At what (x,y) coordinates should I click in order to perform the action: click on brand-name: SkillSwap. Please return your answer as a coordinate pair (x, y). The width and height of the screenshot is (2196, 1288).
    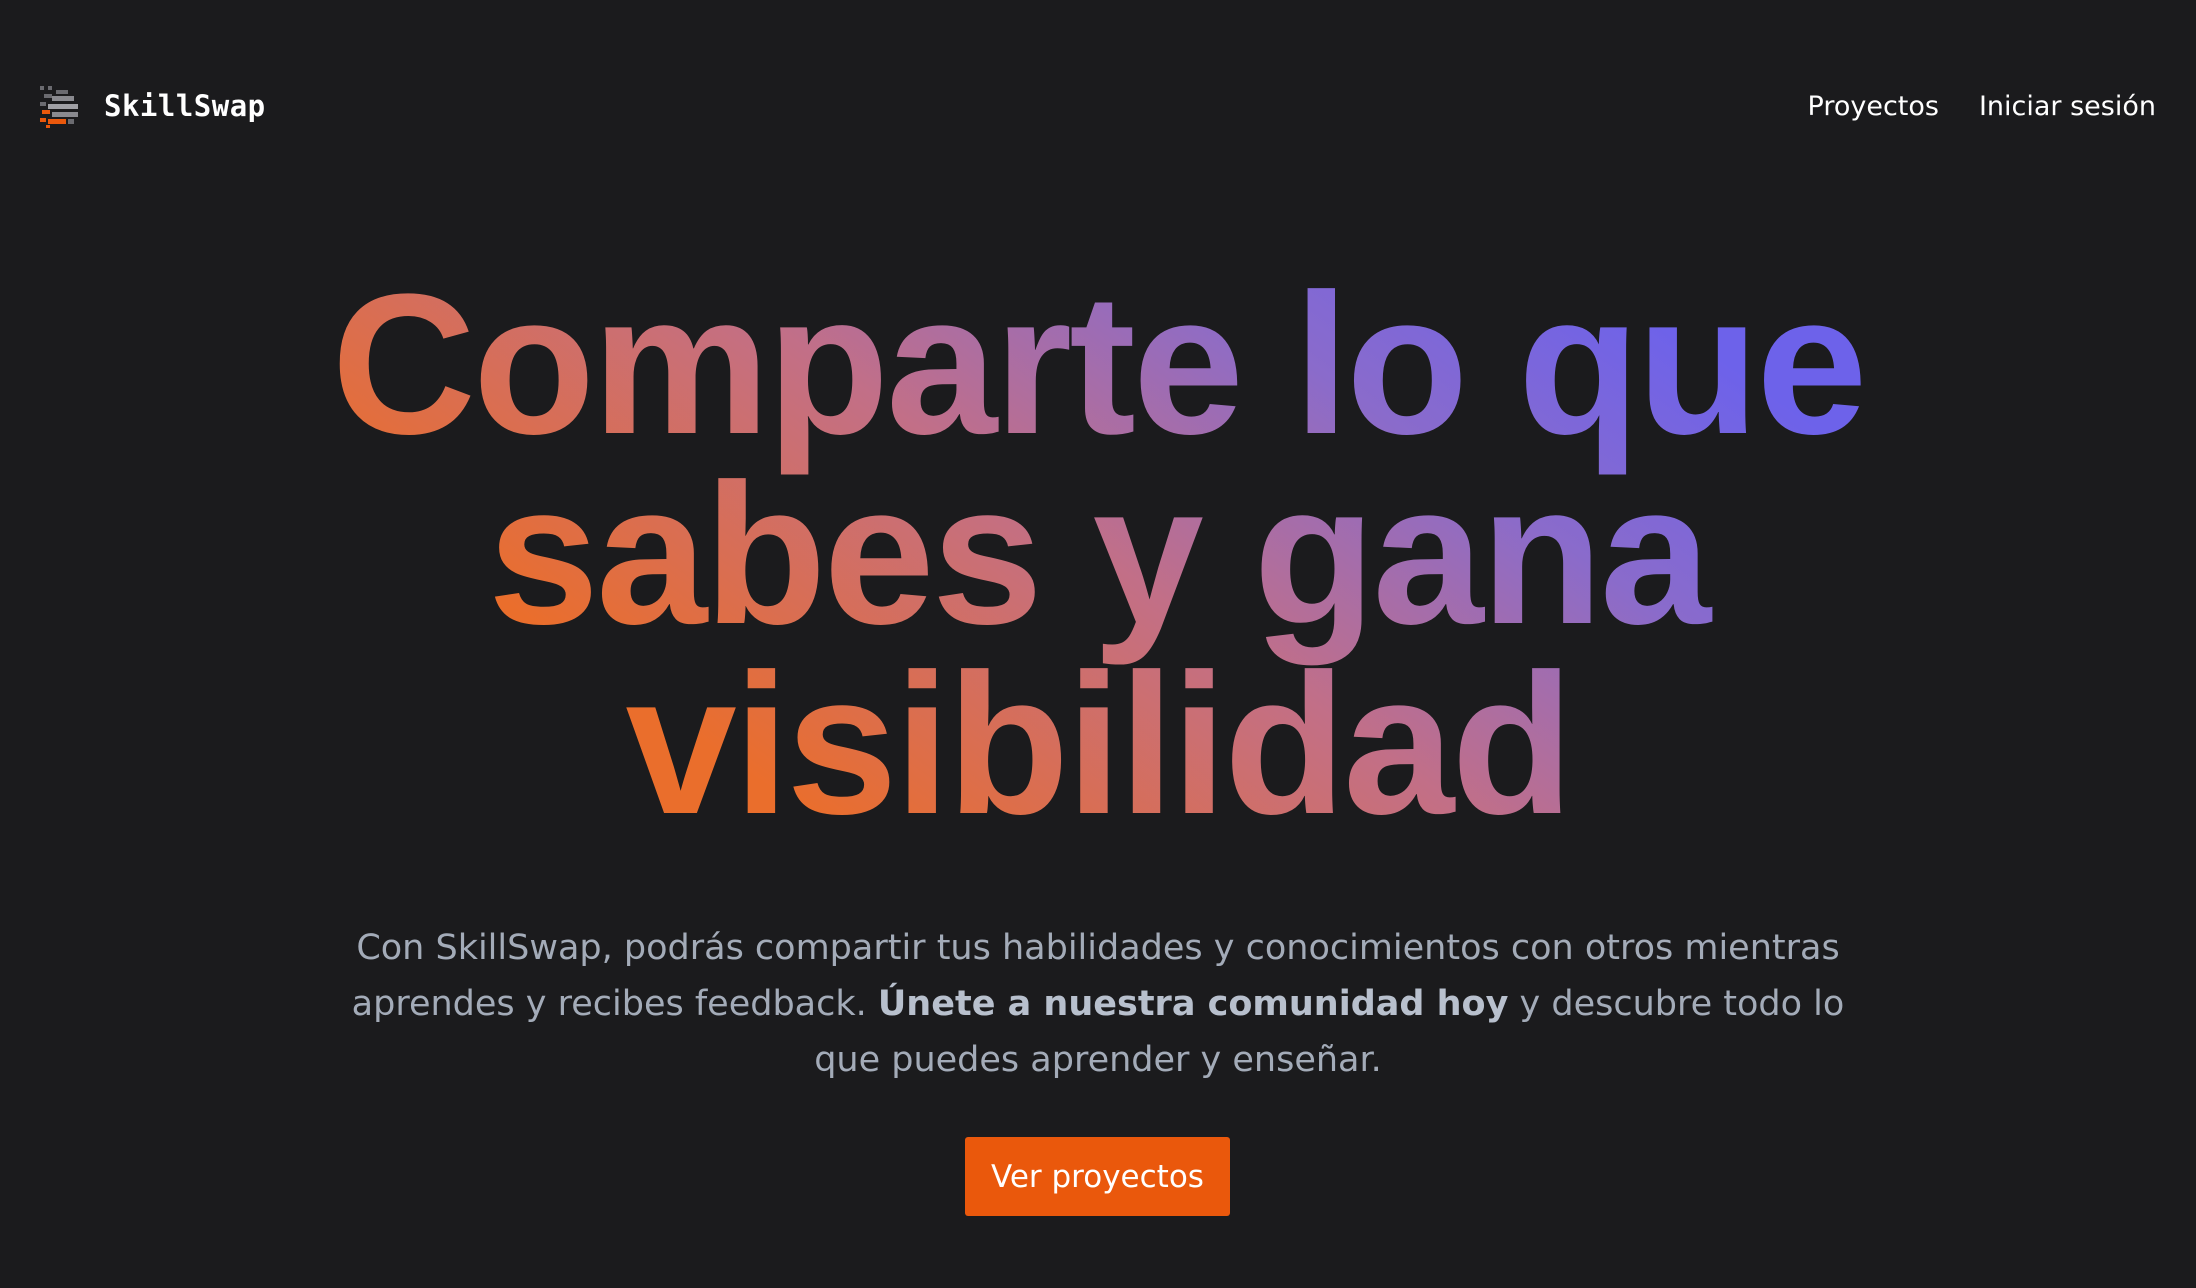
    Looking at the image, I should click on (185, 106).